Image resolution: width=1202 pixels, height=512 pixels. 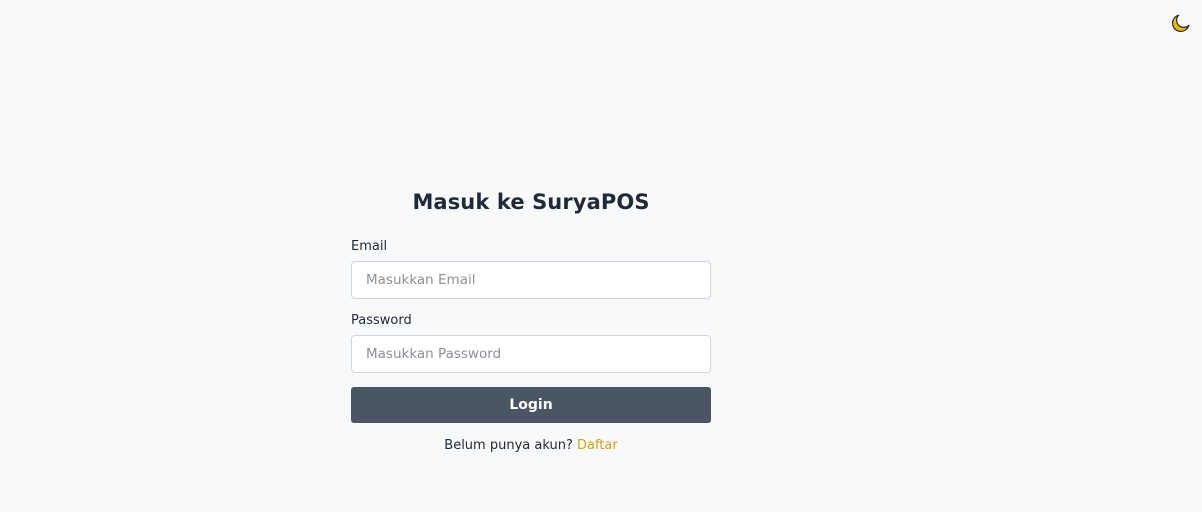 What do you see at coordinates (369, 246) in the screenshot?
I see `email-label: Email` at bounding box center [369, 246].